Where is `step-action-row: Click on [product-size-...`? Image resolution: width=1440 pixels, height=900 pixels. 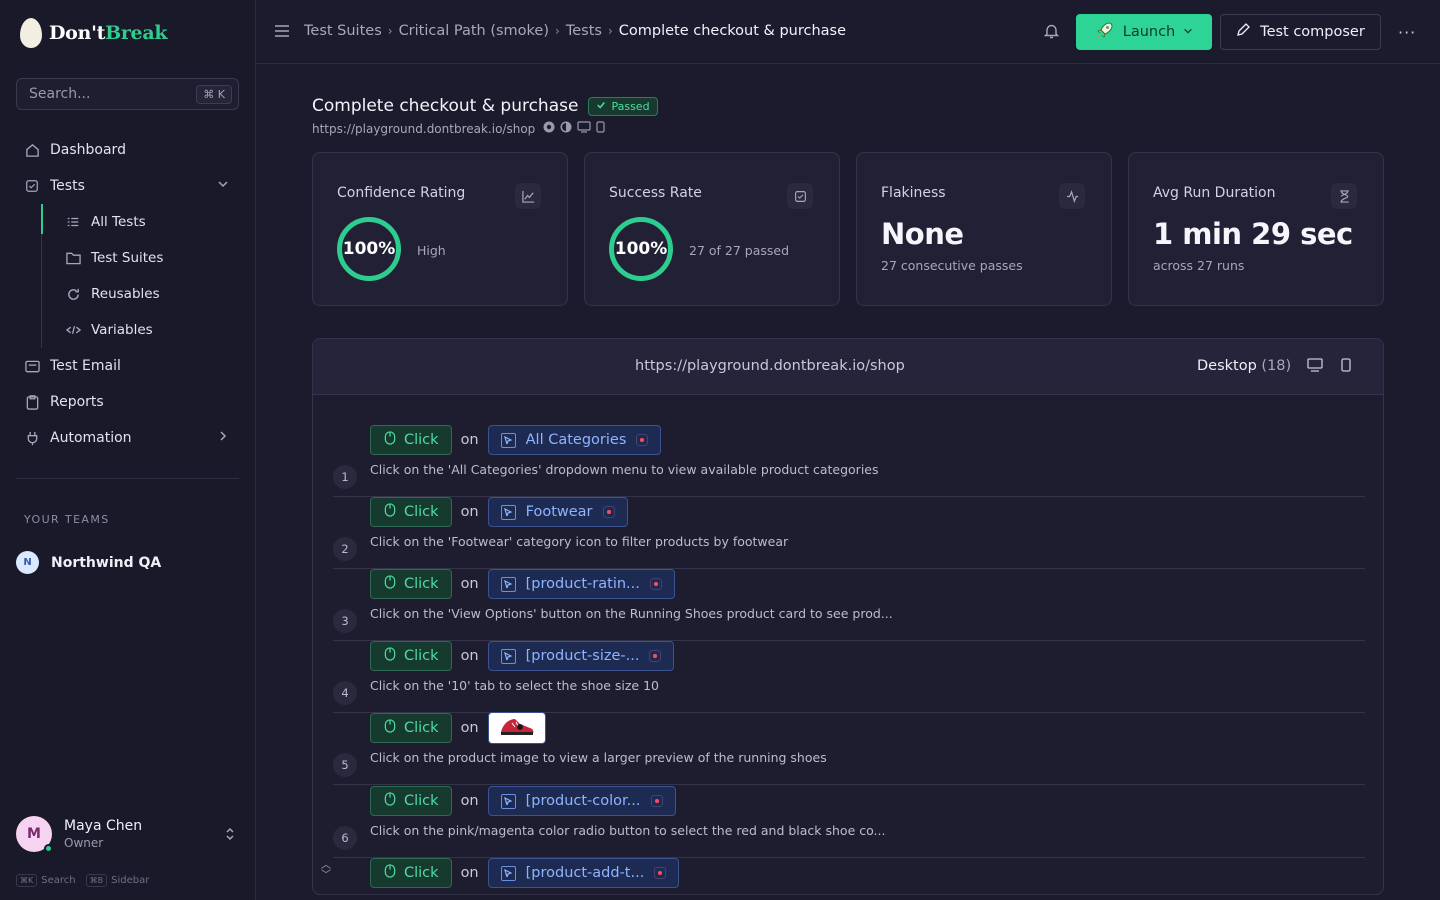 step-action-row: Click on [product-size-... is located at coordinates (522, 656).